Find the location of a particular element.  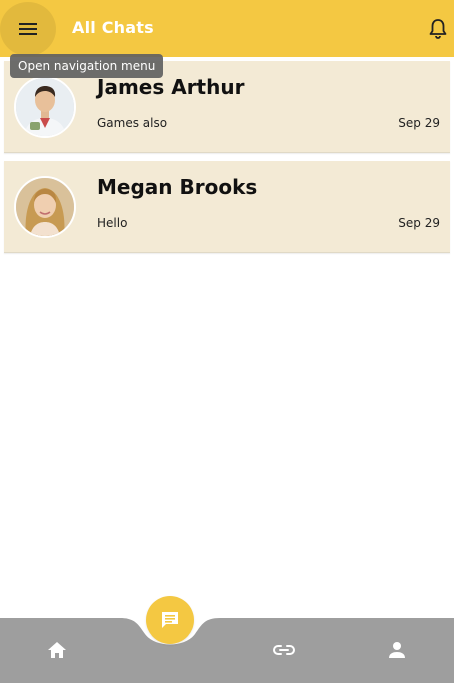

chat-name: Megan Brooks is located at coordinates (177, 187).